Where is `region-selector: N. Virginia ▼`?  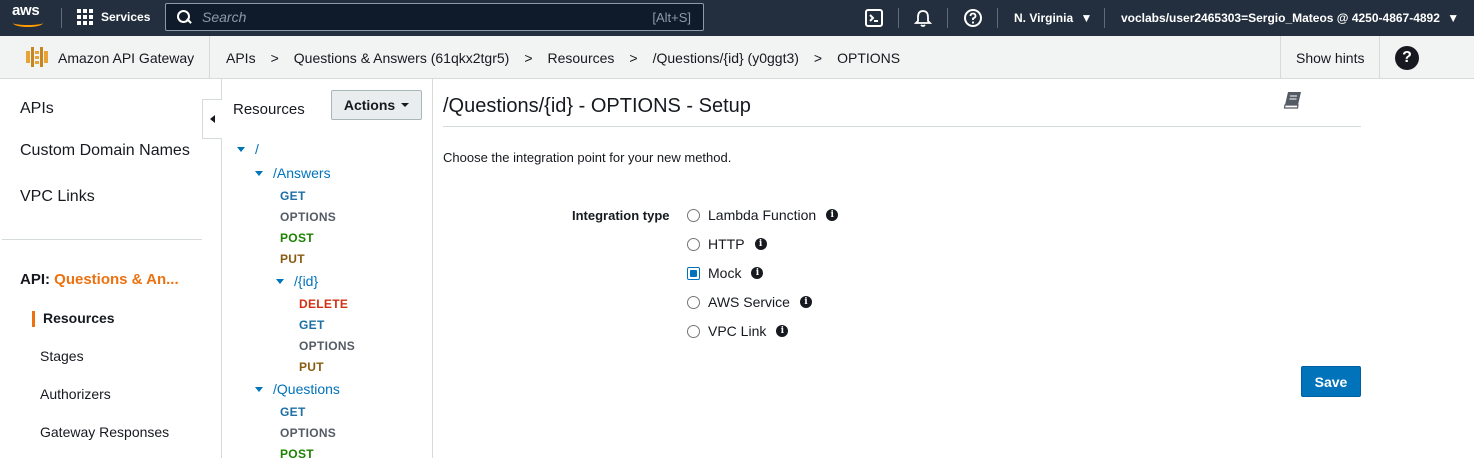
region-selector: N. Virginia ▼ is located at coordinates (1053, 18).